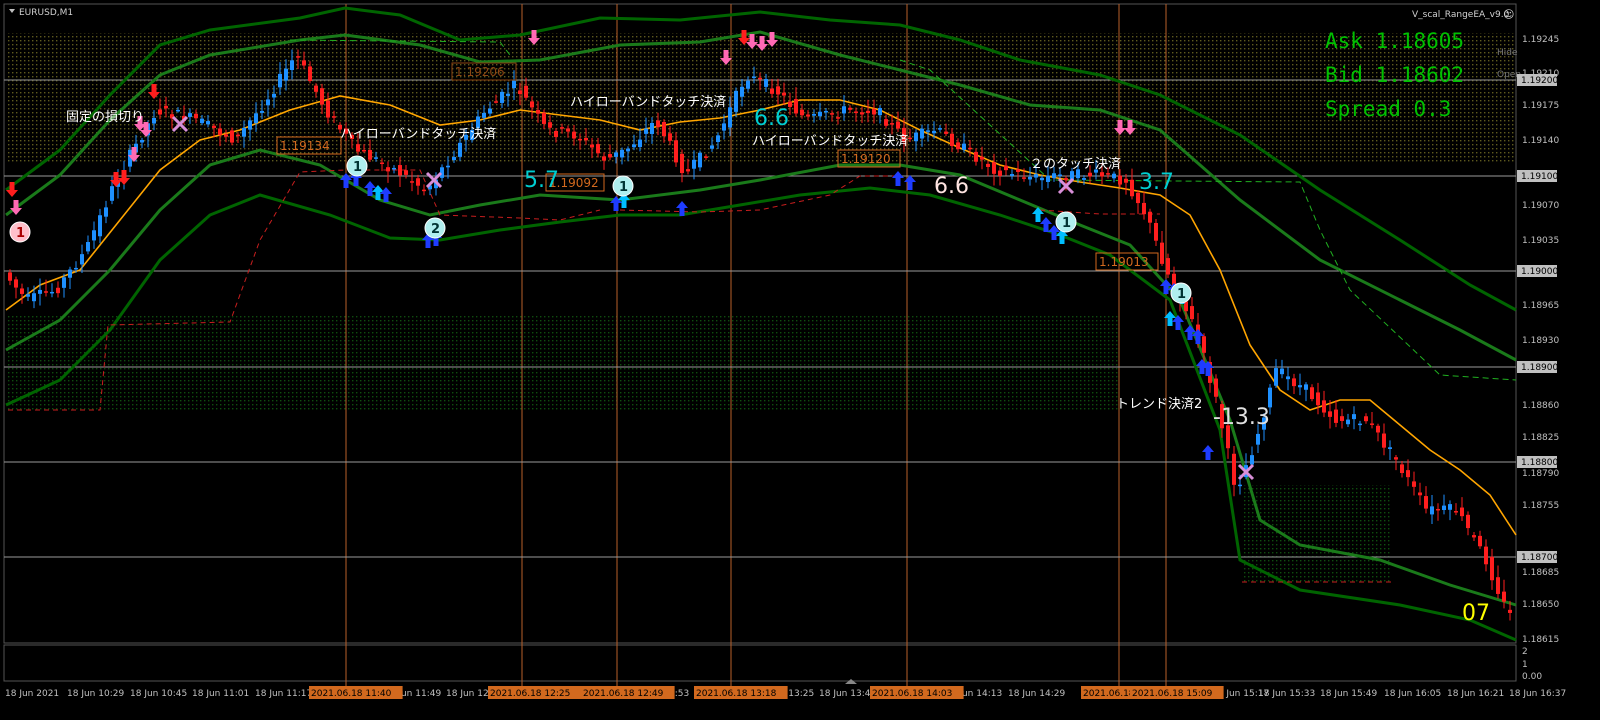  I want to click on chart-header: EURUSD,M1 V_scal_RangeEA_v9.0 ☺, so click(761, 14).